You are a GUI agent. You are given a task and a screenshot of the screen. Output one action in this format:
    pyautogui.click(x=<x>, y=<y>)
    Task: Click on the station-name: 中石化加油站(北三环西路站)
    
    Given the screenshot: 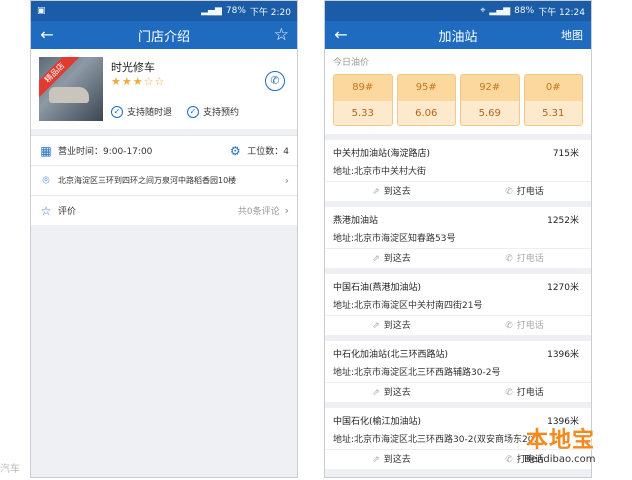 What is the action you would take?
    pyautogui.click(x=391, y=355)
    